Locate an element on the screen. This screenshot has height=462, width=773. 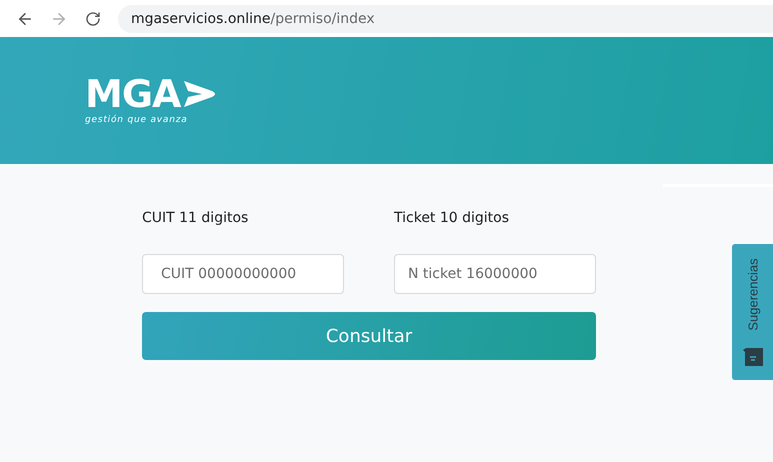
input-field: CUIT 00000000000 is located at coordinates (243, 274).